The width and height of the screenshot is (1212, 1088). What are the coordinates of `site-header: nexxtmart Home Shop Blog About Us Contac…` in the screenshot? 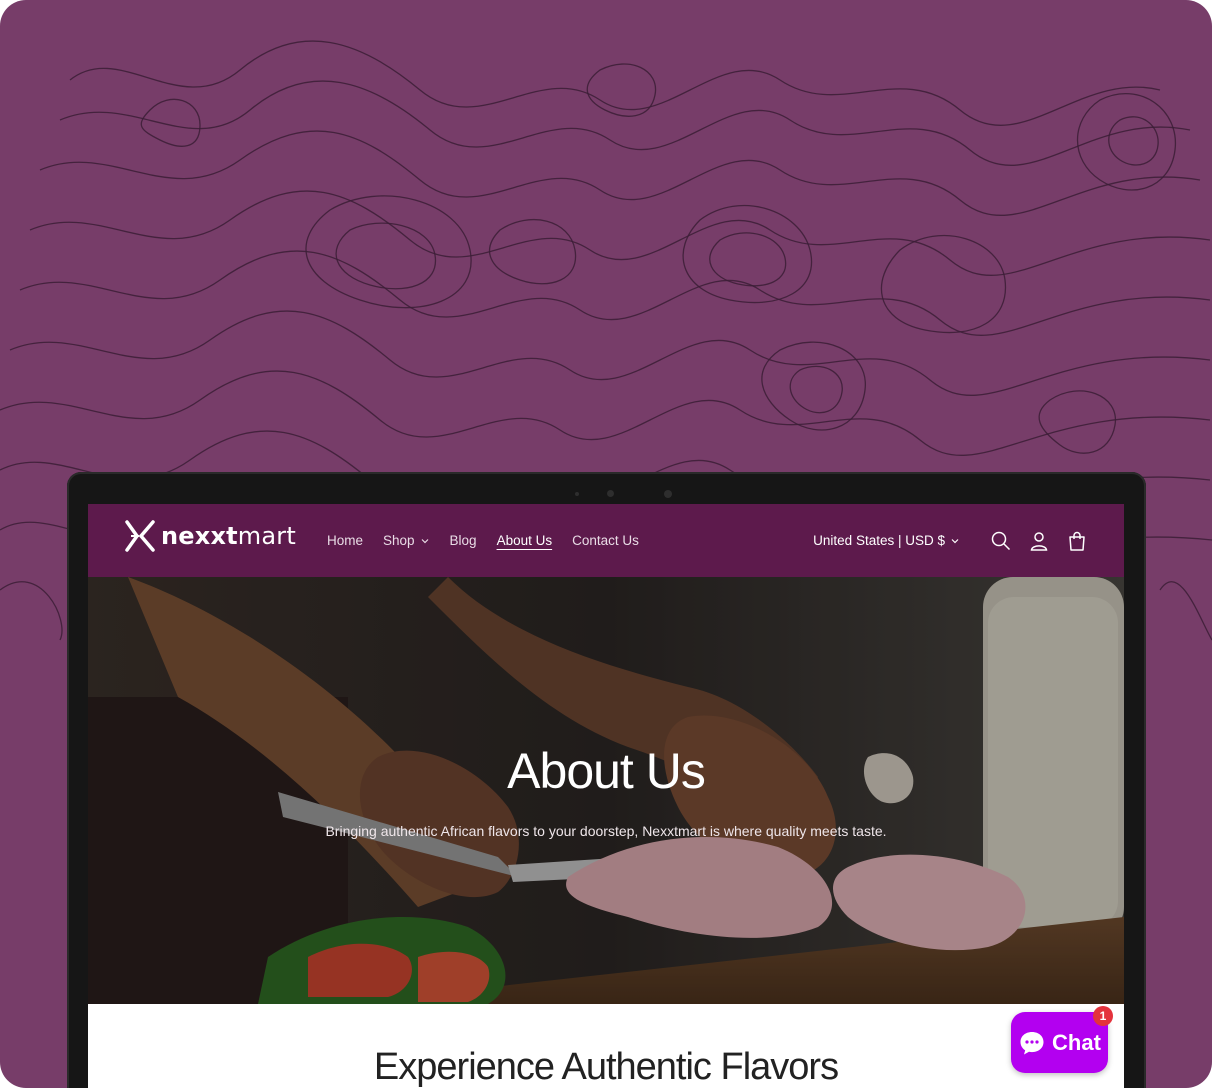 It's located at (606, 540).